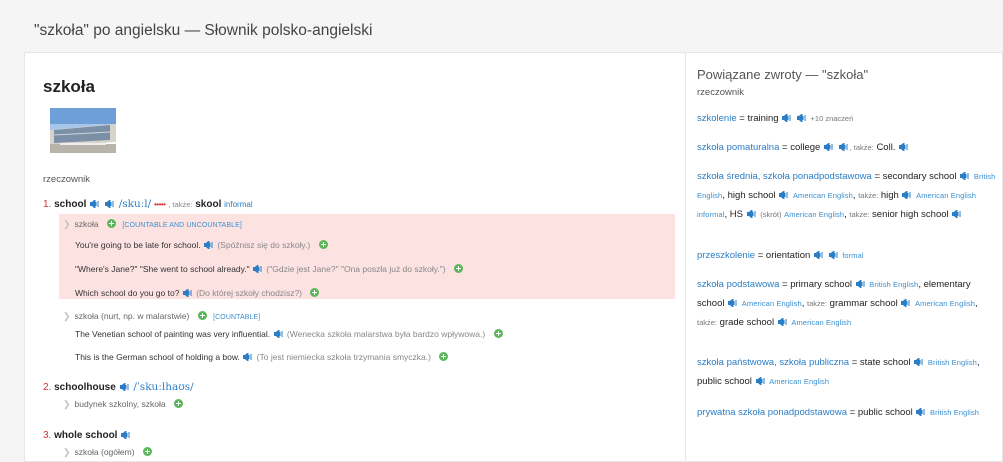 This screenshot has width=1003, height=462. I want to click on also-label: , także:, so click(180, 204).